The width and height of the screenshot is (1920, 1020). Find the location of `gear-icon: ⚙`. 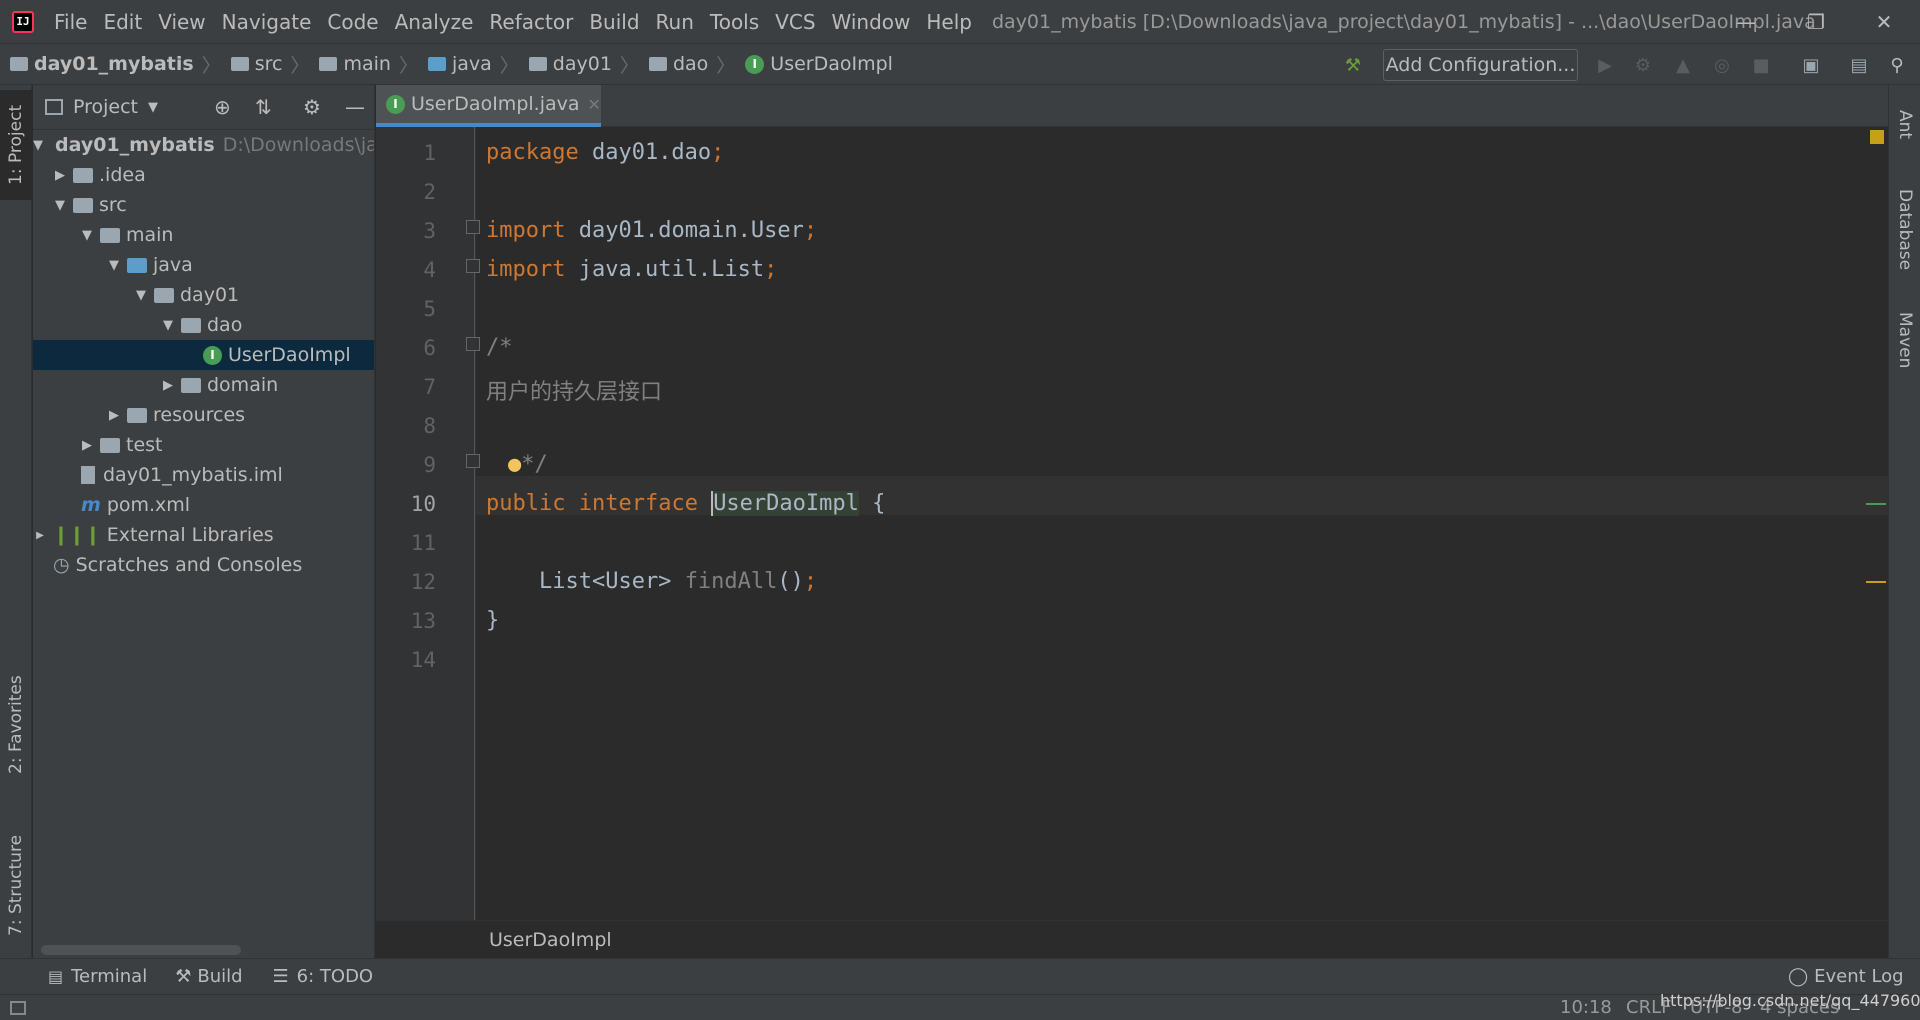

gear-icon: ⚙ is located at coordinates (312, 107).